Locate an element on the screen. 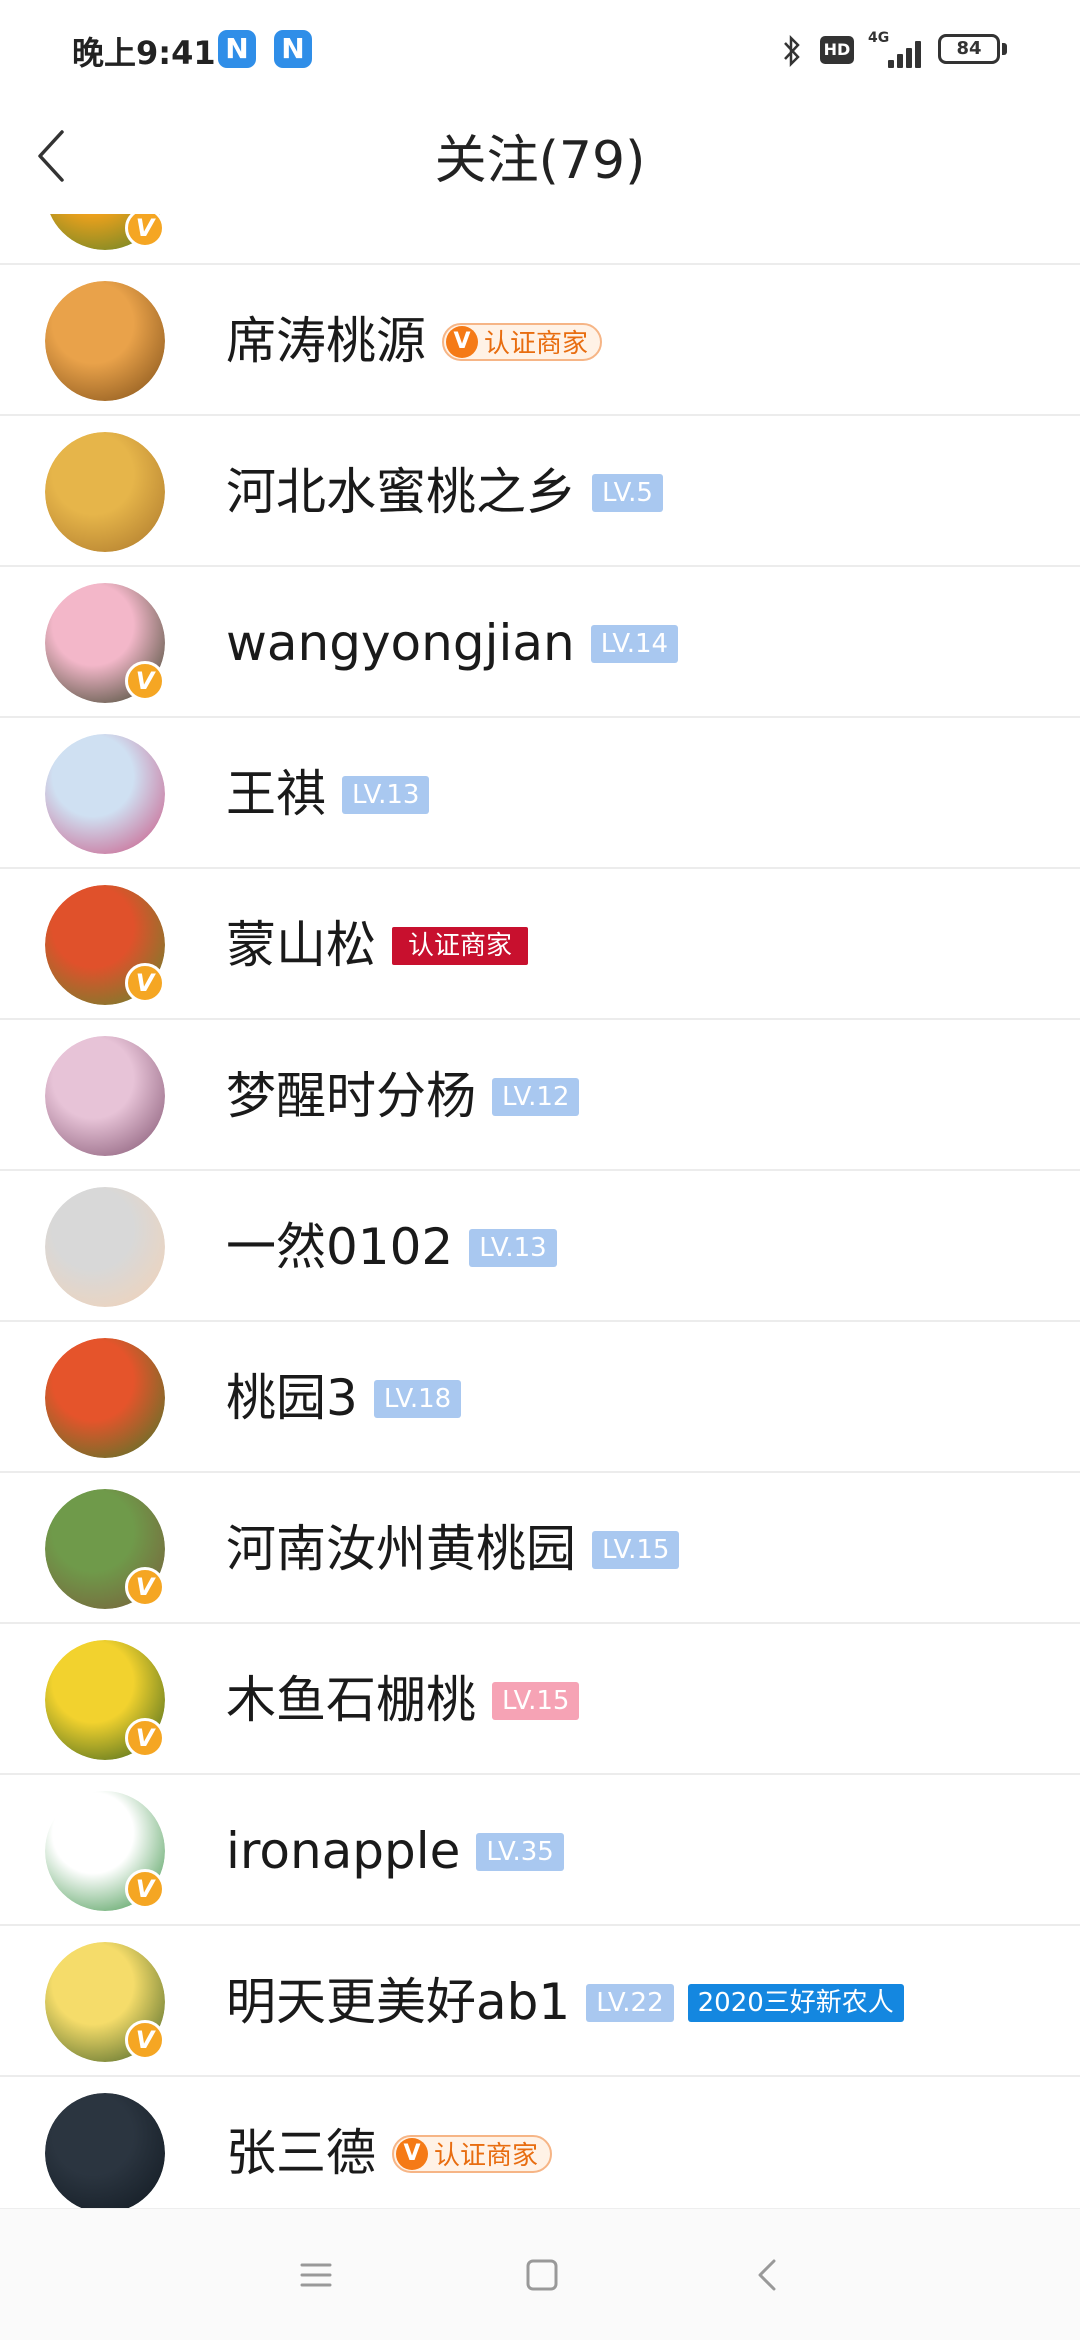 The height and width of the screenshot is (2340, 1080). menu-icon is located at coordinates (316, 2275).